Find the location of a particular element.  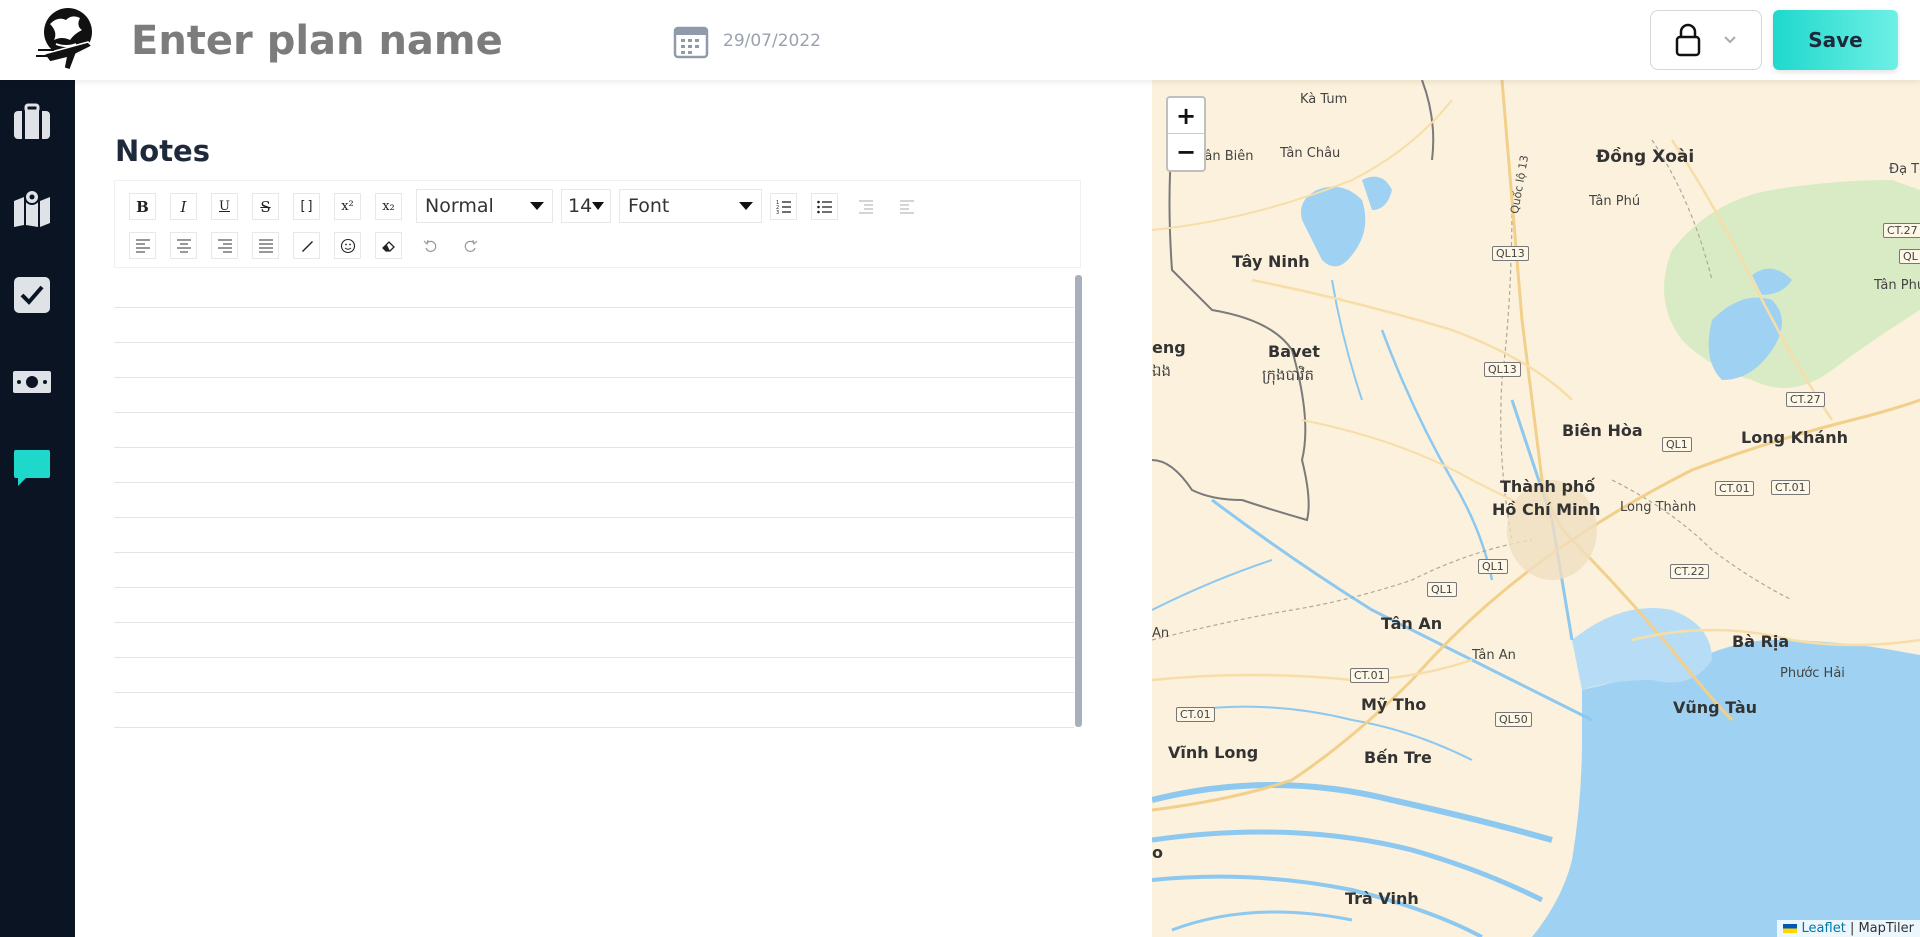

heading-select: Normal is located at coordinates (484, 206).